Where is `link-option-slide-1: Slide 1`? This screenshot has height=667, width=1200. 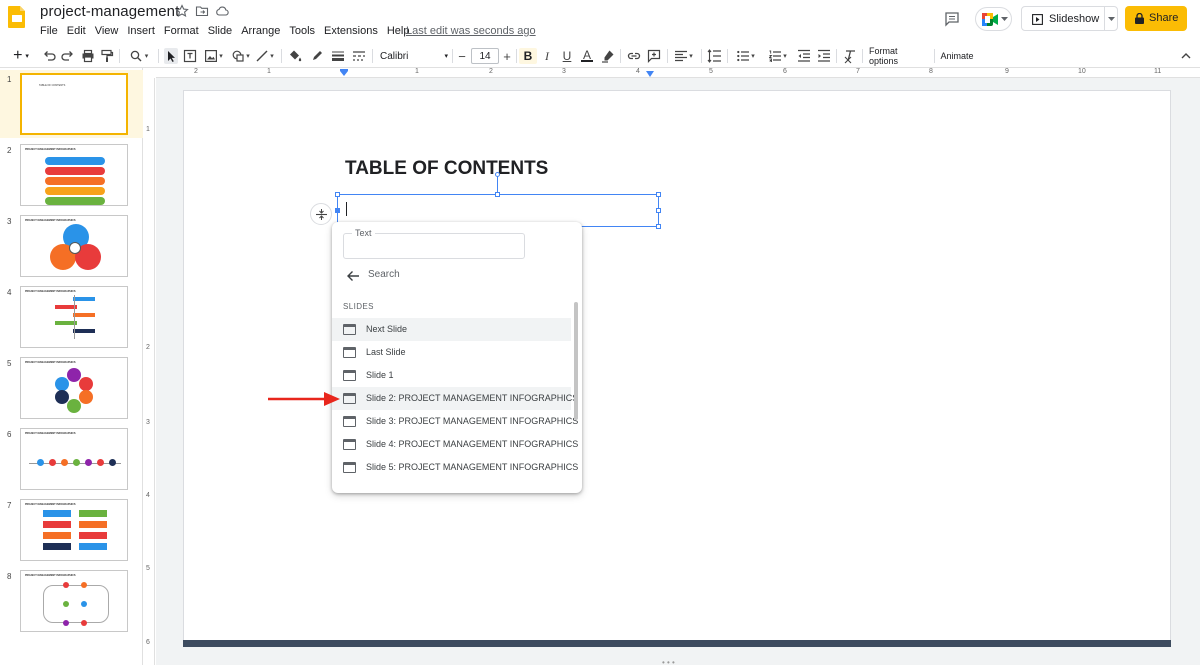 link-option-slide-1: Slide 1 is located at coordinates (451, 375).